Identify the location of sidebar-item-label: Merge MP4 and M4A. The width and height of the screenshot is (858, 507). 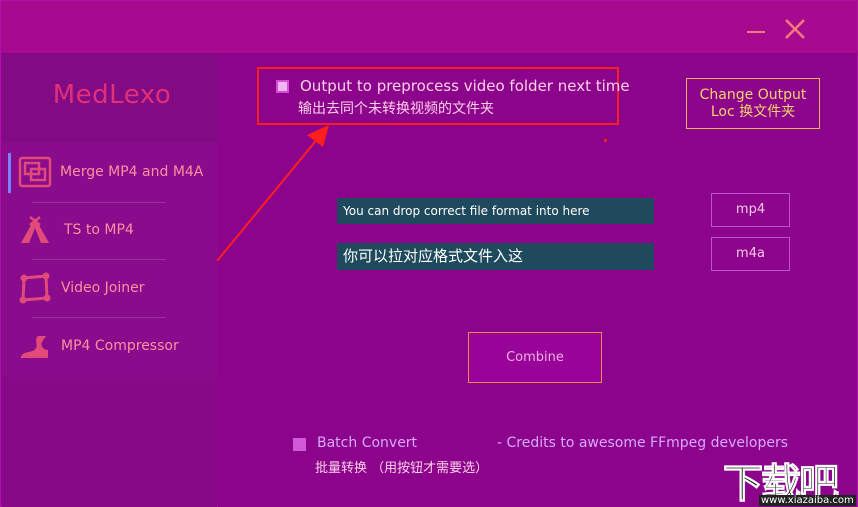
(132, 172).